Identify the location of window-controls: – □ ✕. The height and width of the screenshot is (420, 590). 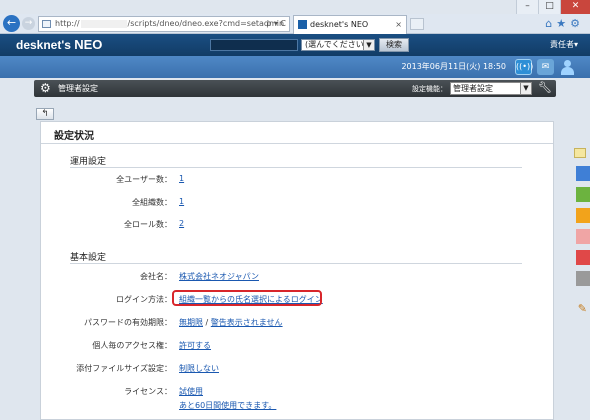
(553, 7).